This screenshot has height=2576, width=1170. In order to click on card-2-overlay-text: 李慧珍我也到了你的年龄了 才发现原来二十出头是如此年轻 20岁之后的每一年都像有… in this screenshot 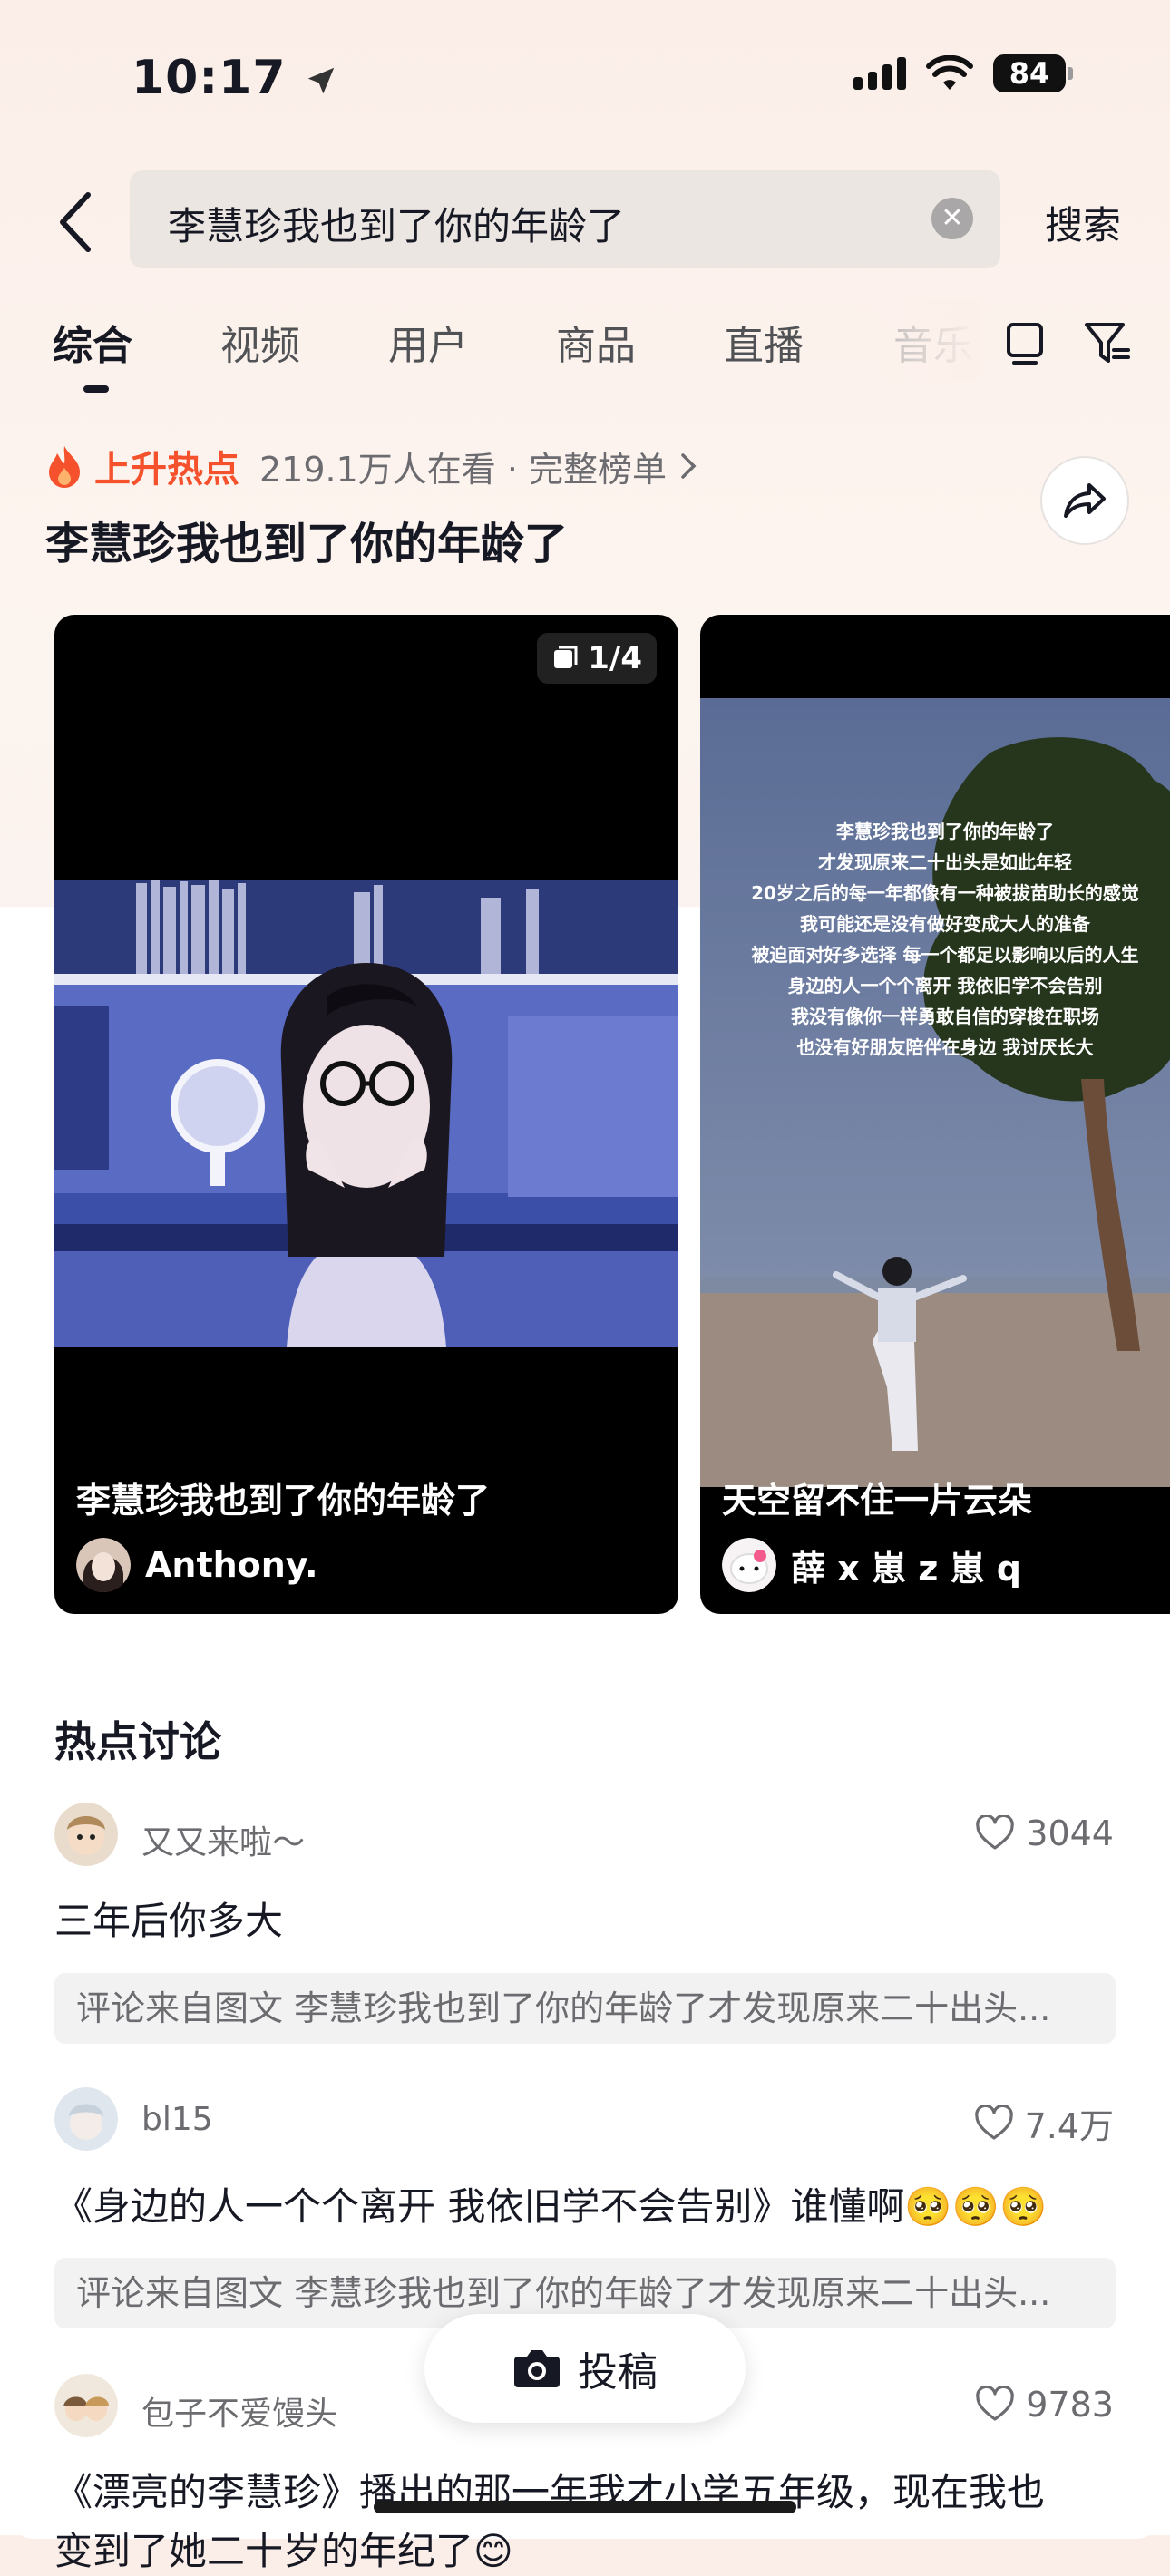, I will do `click(935, 939)`.